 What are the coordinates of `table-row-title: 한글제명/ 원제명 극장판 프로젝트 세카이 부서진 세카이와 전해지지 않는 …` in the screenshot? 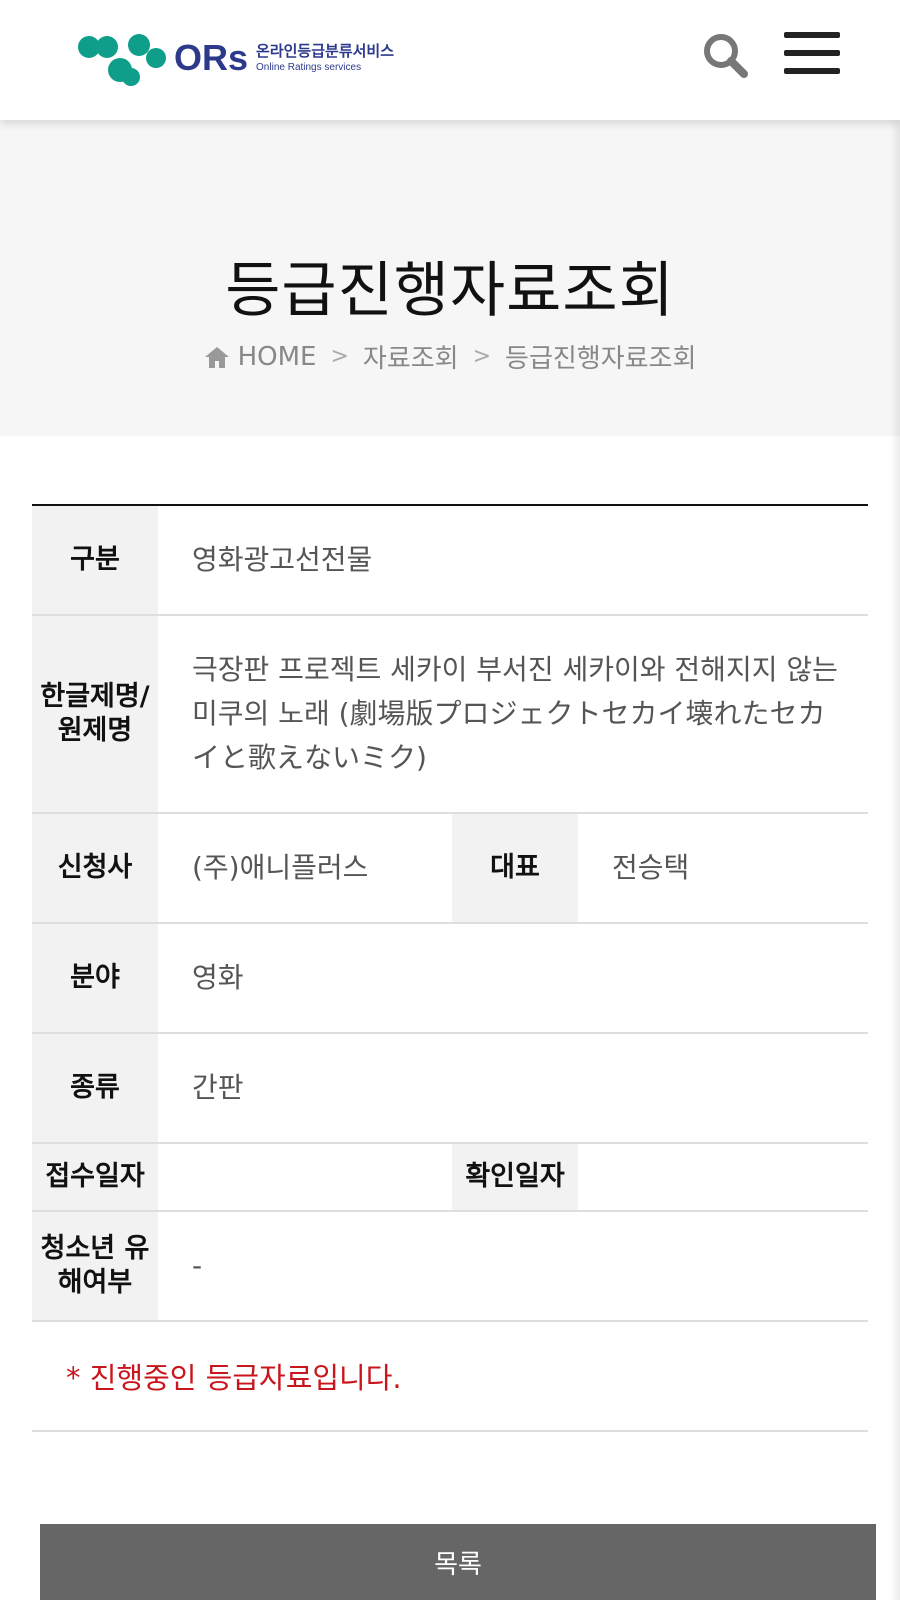 It's located at (450, 715).